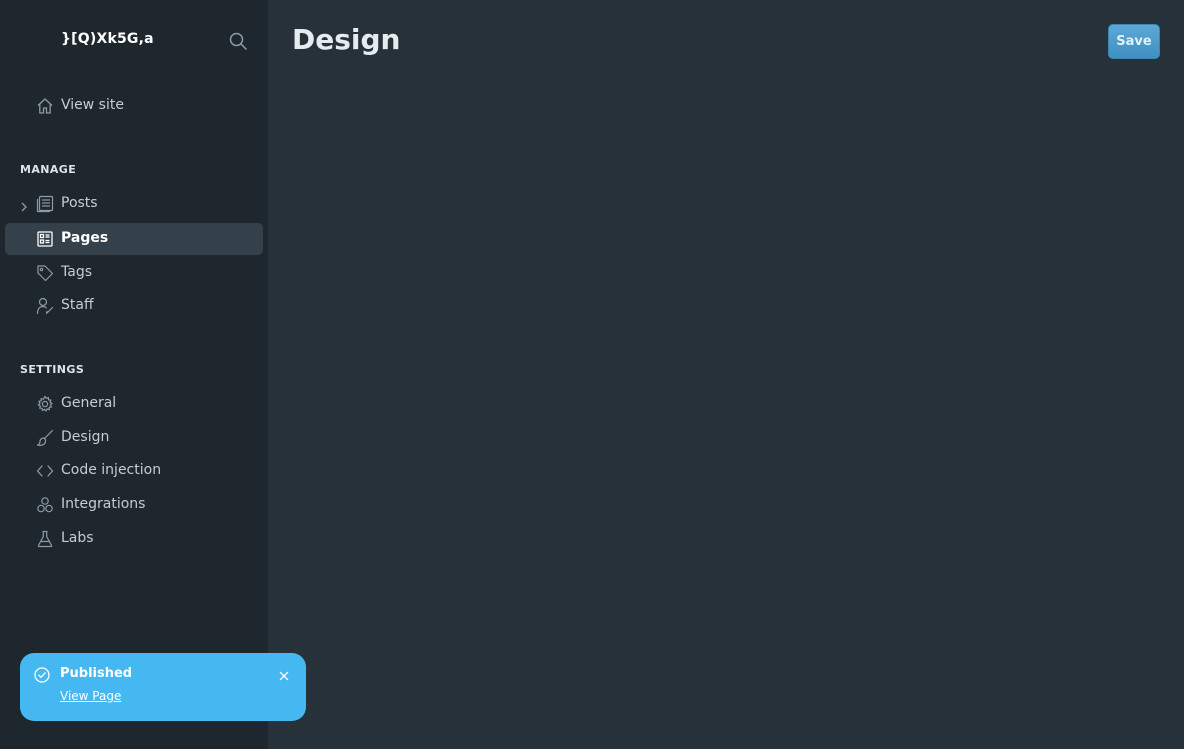  I want to click on page-title: Design, so click(346, 39).